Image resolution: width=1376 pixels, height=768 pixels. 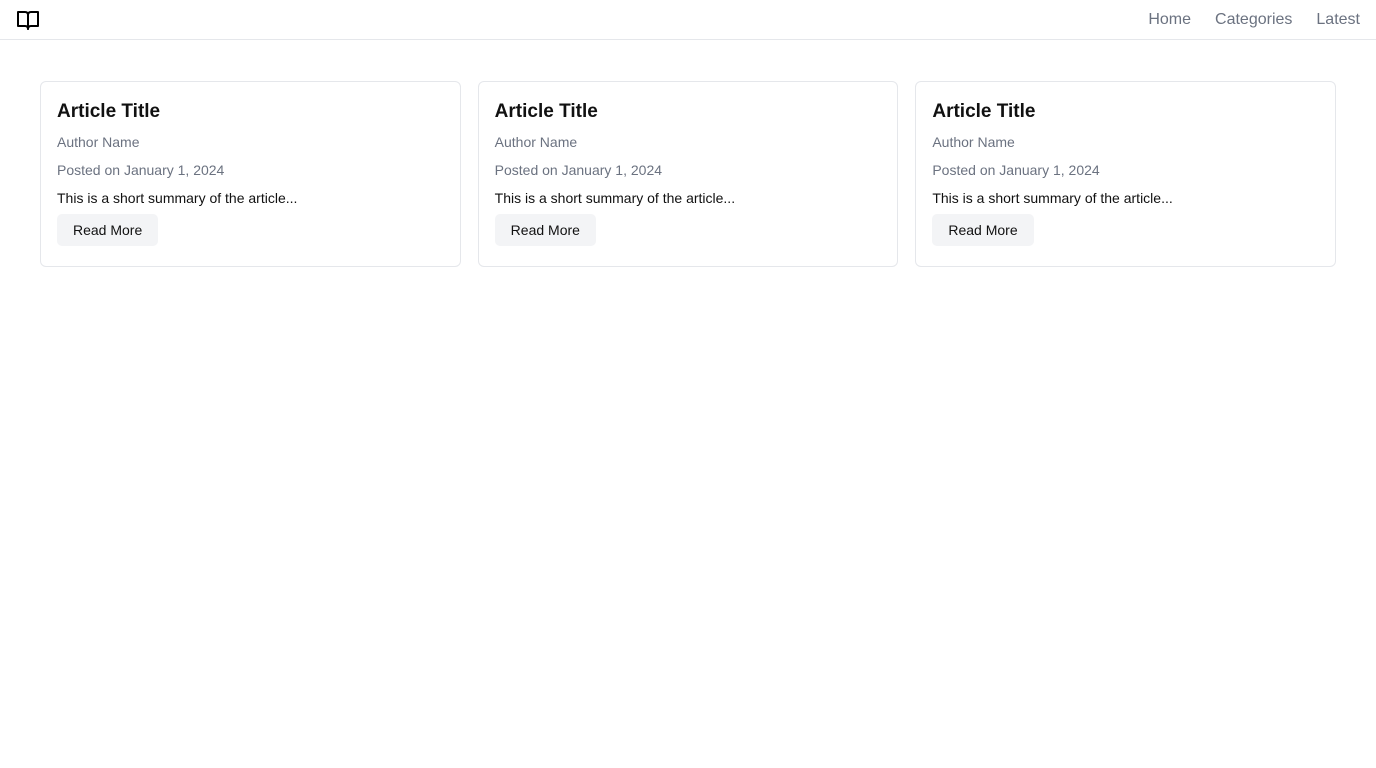 What do you see at coordinates (688, 20) in the screenshot?
I see `top-navbar: Home Categories Latest` at bounding box center [688, 20].